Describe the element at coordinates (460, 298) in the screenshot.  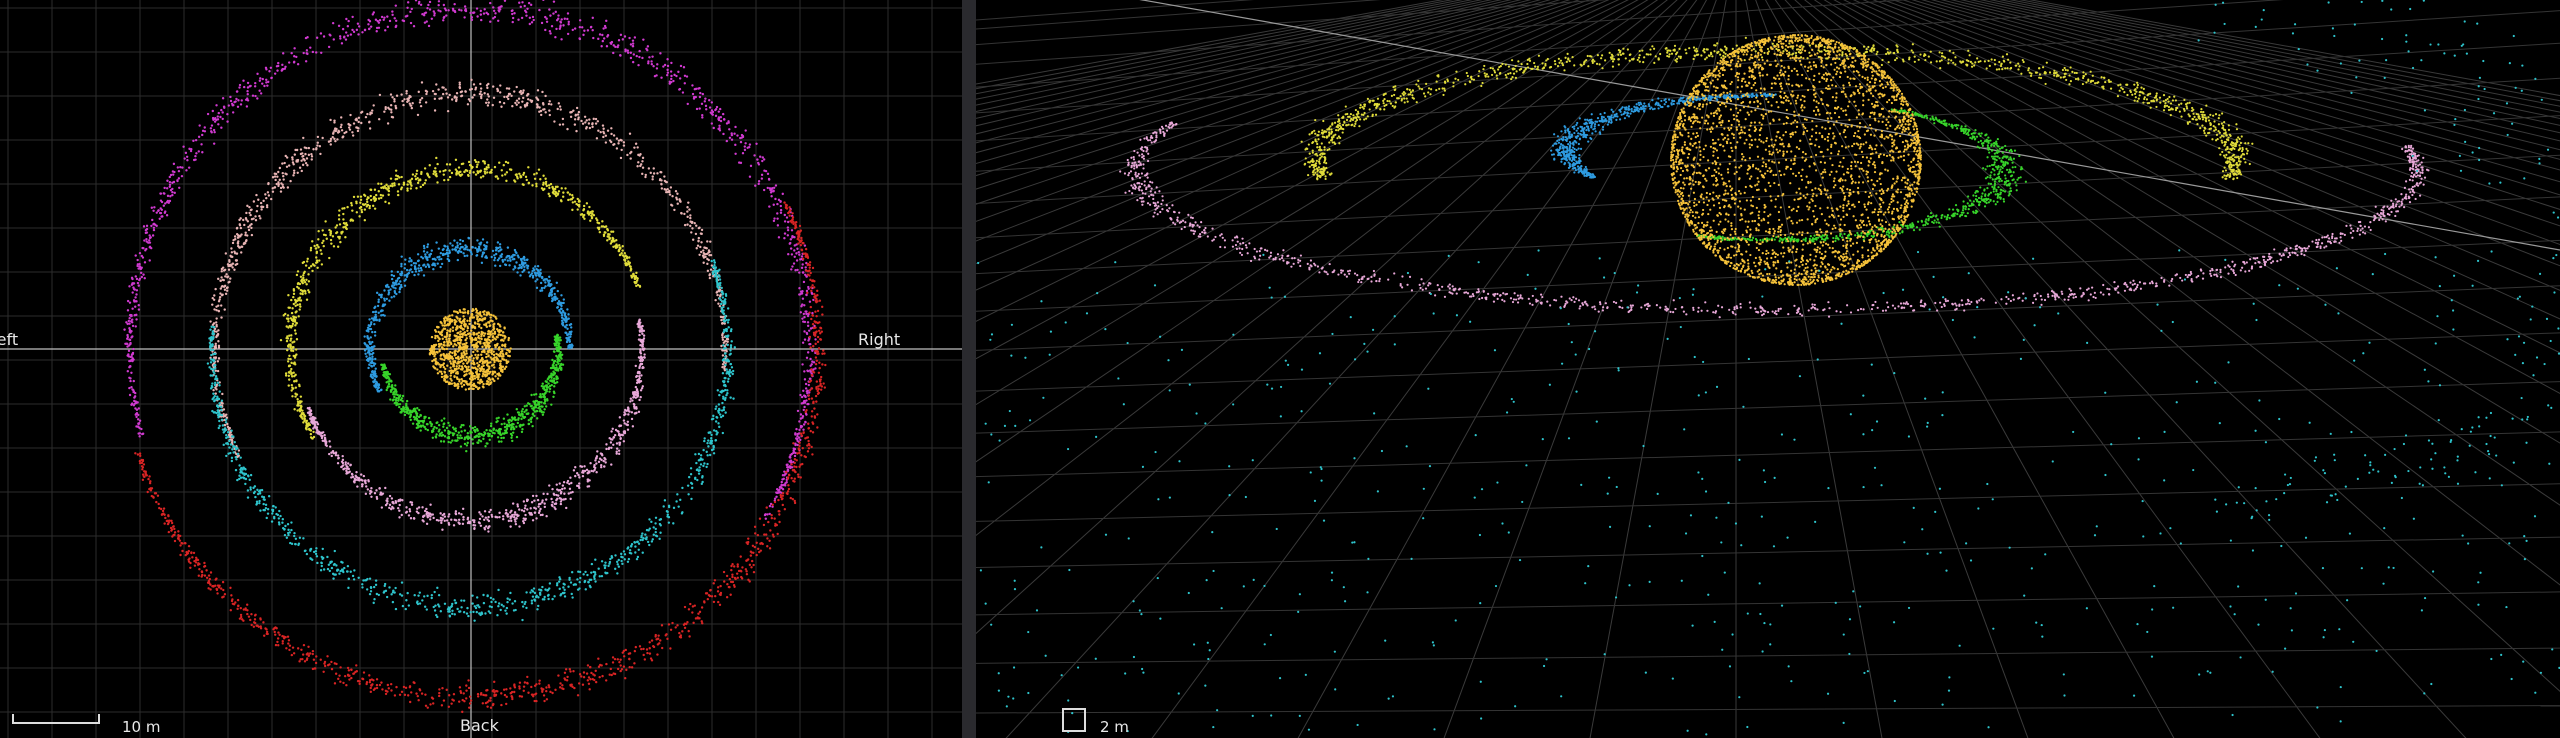
I see `ring-yellow` at that location.